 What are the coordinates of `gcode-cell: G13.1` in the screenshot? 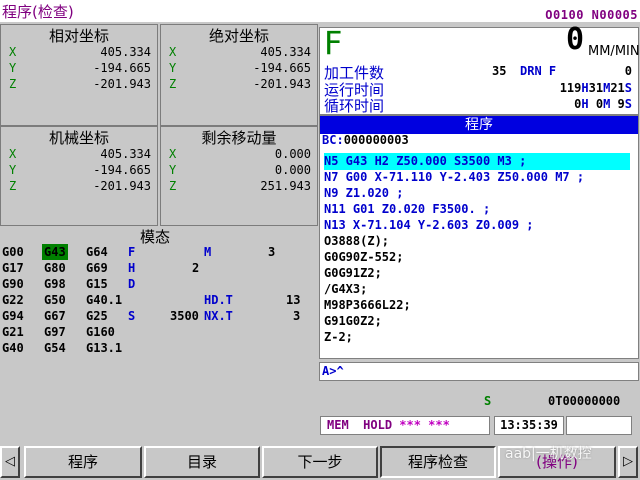 It's located at (104, 348).